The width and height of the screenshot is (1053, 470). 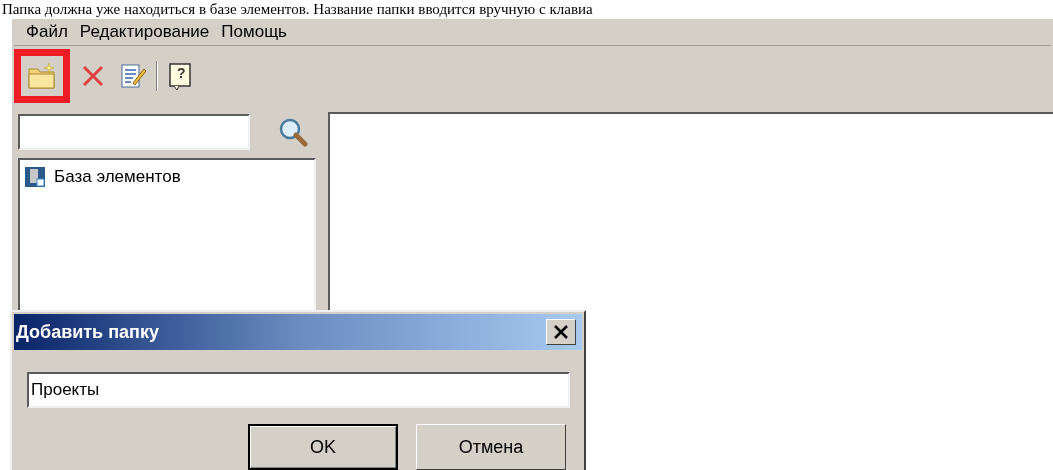 I want to click on search-icon, so click(x=293, y=132).